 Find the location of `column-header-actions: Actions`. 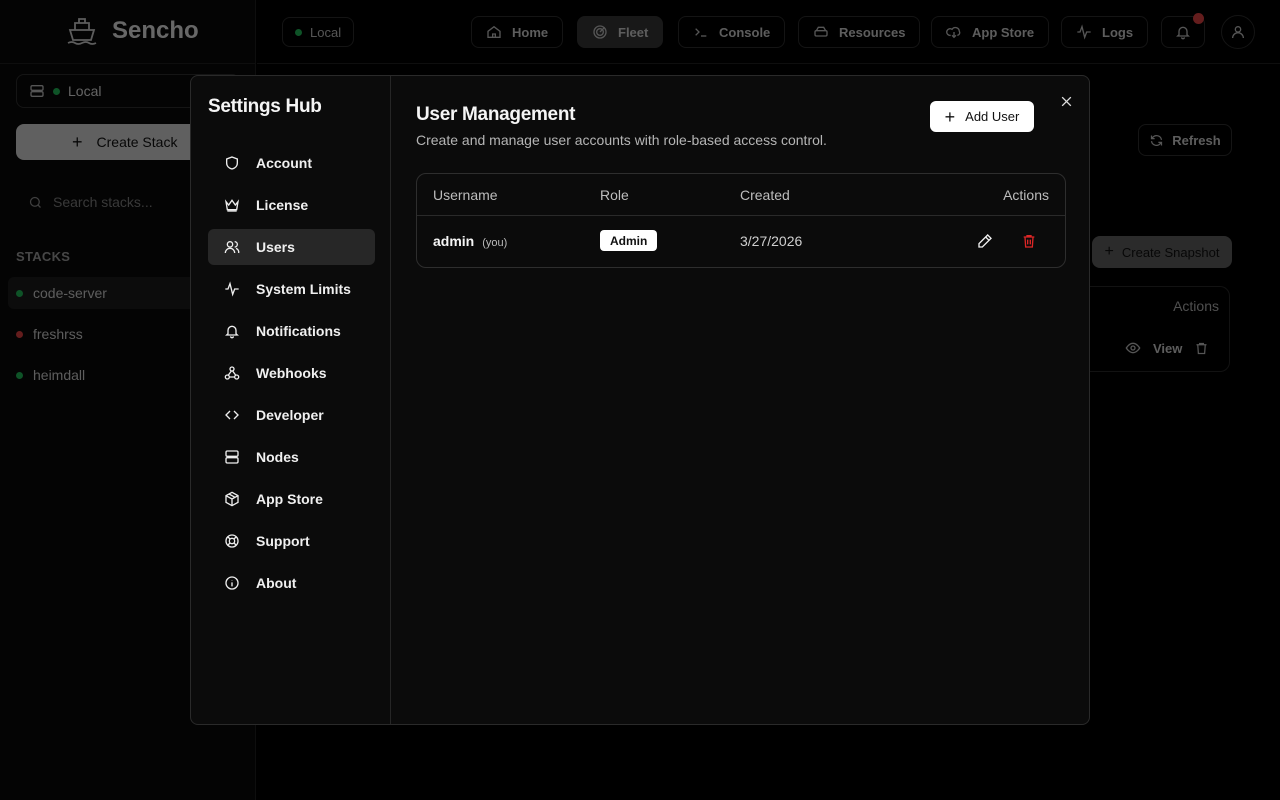

column-header-actions: Actions is located at coordinates (1026, 195).